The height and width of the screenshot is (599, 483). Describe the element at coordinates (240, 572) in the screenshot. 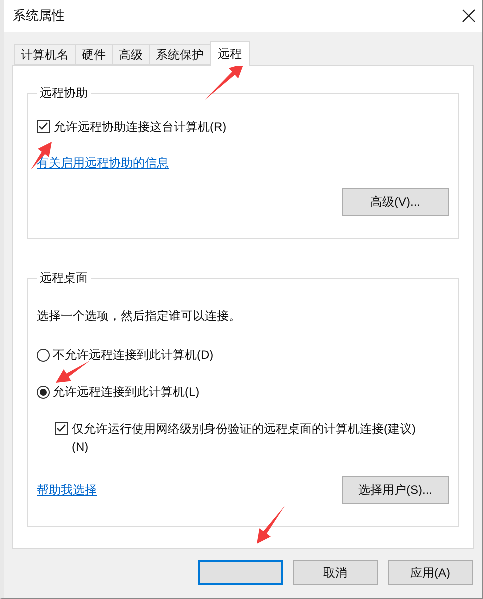

I see `ok-button` at that location.